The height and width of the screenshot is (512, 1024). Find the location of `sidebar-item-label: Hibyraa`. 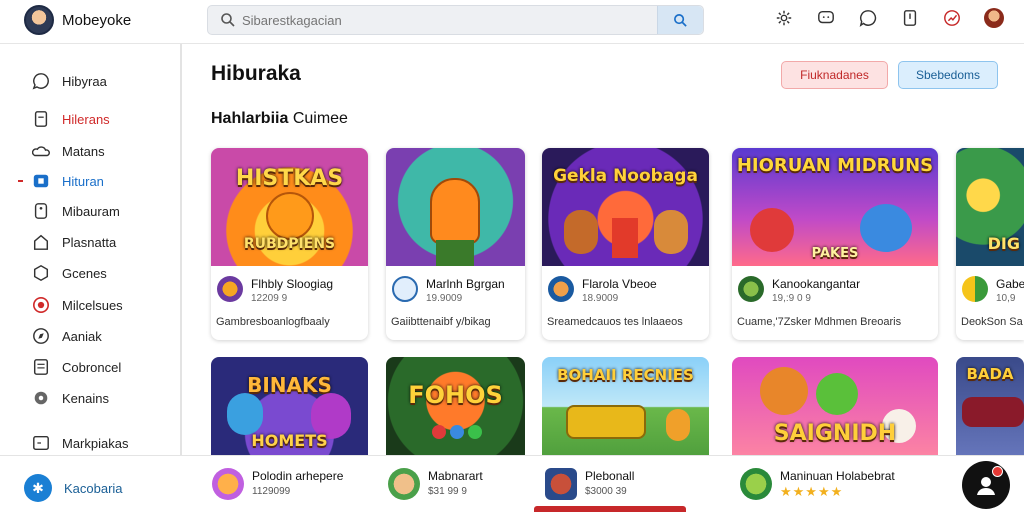

sidebar-item-label: Hibyraa is located at coordinates (84, 81).